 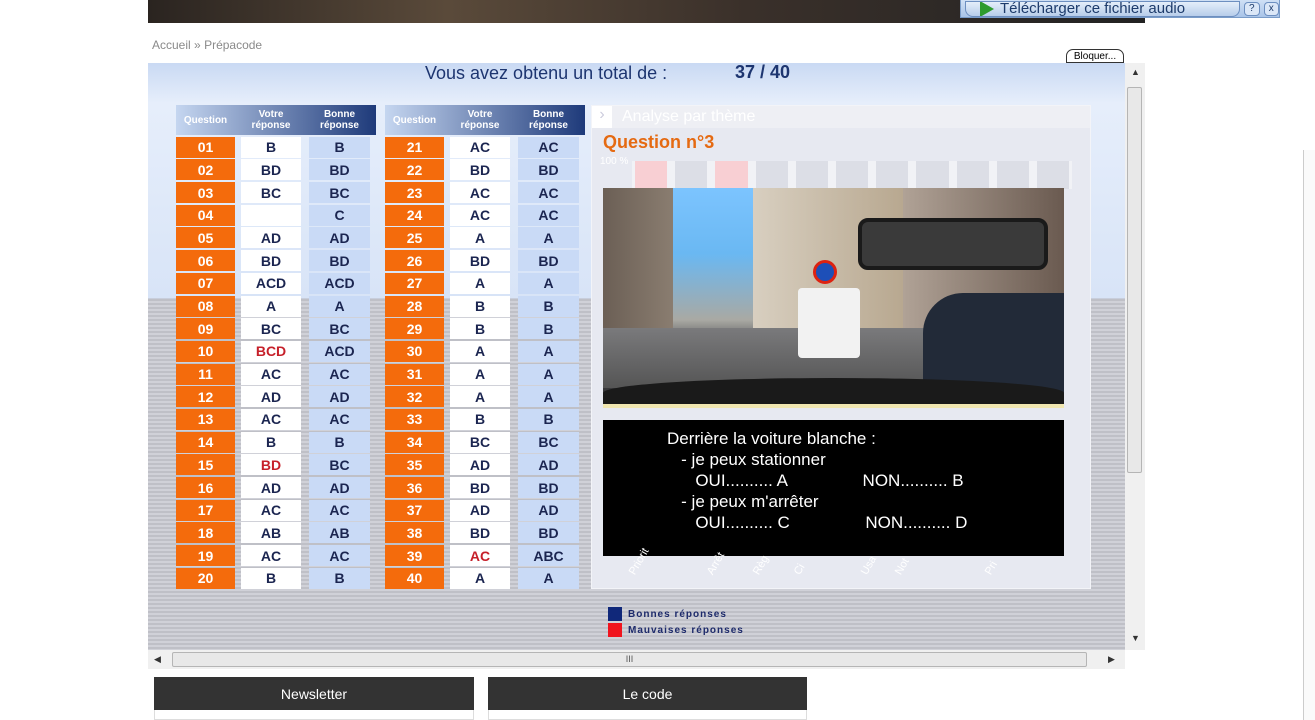 I want to click on question-number: 19, so click(x=205, y=556).